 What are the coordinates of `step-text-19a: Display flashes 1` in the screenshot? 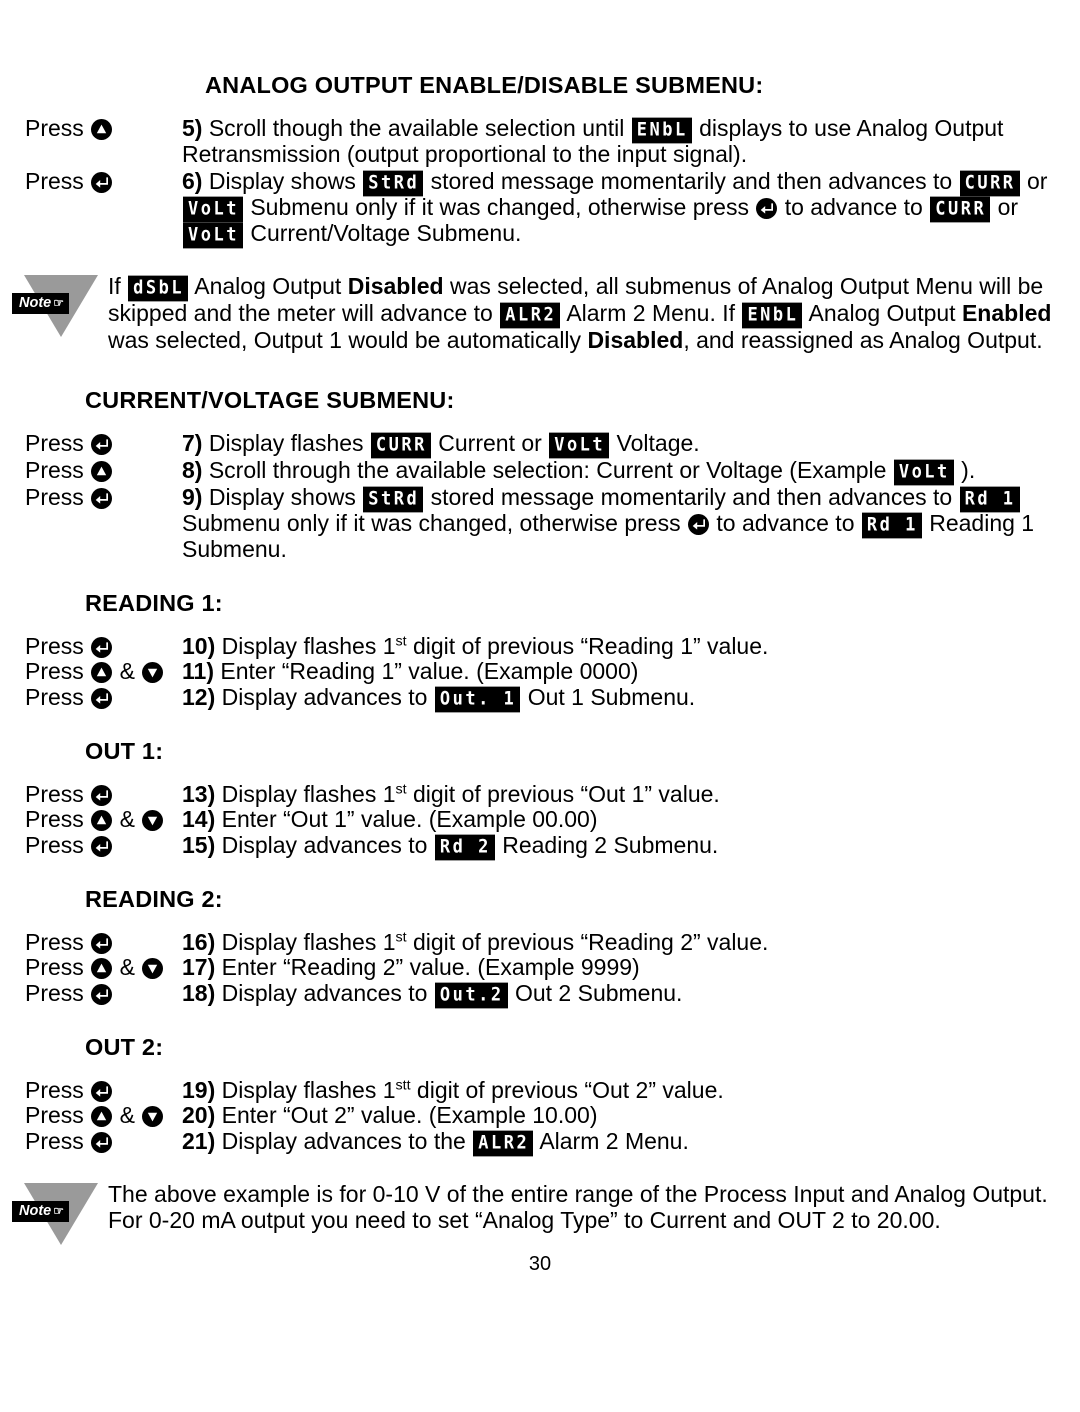 It's located at (308, 1089).